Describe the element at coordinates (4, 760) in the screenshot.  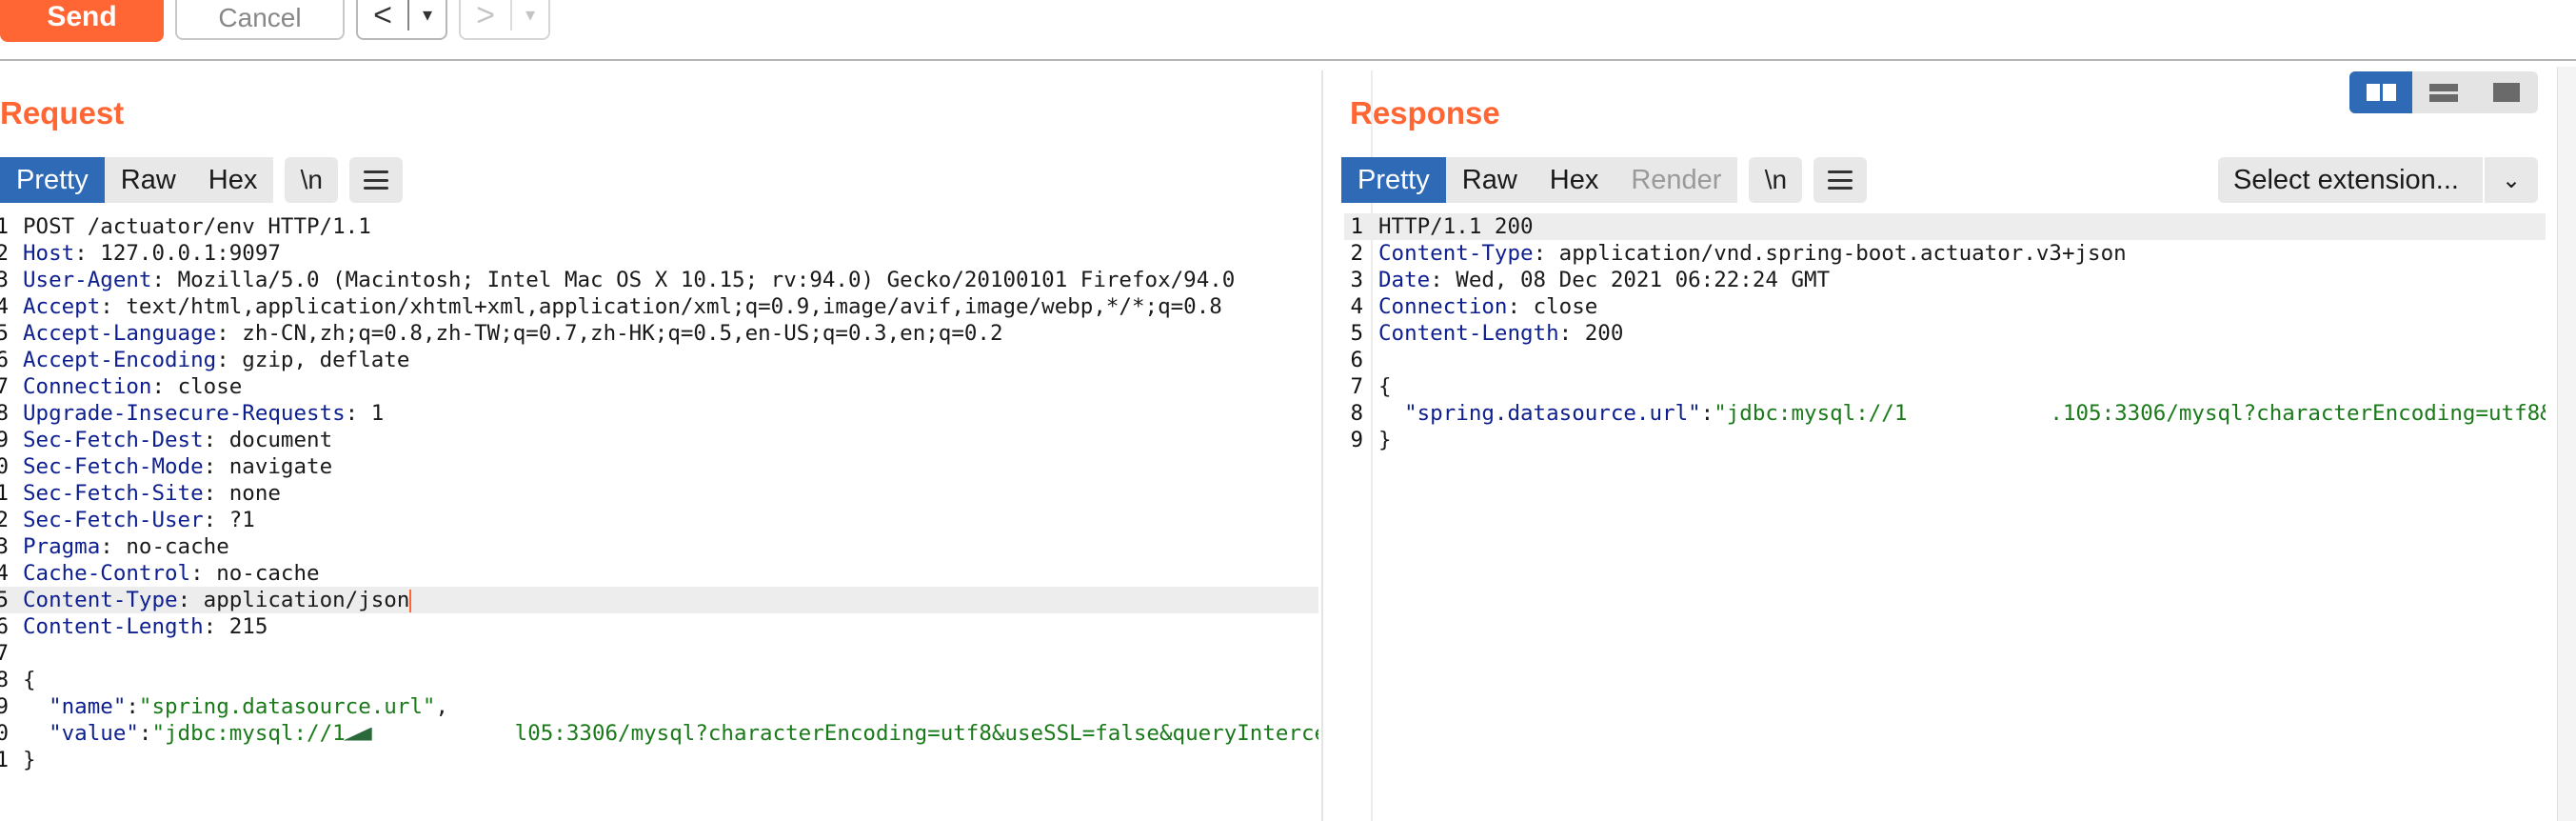
I see `line-number: 21` at that location.